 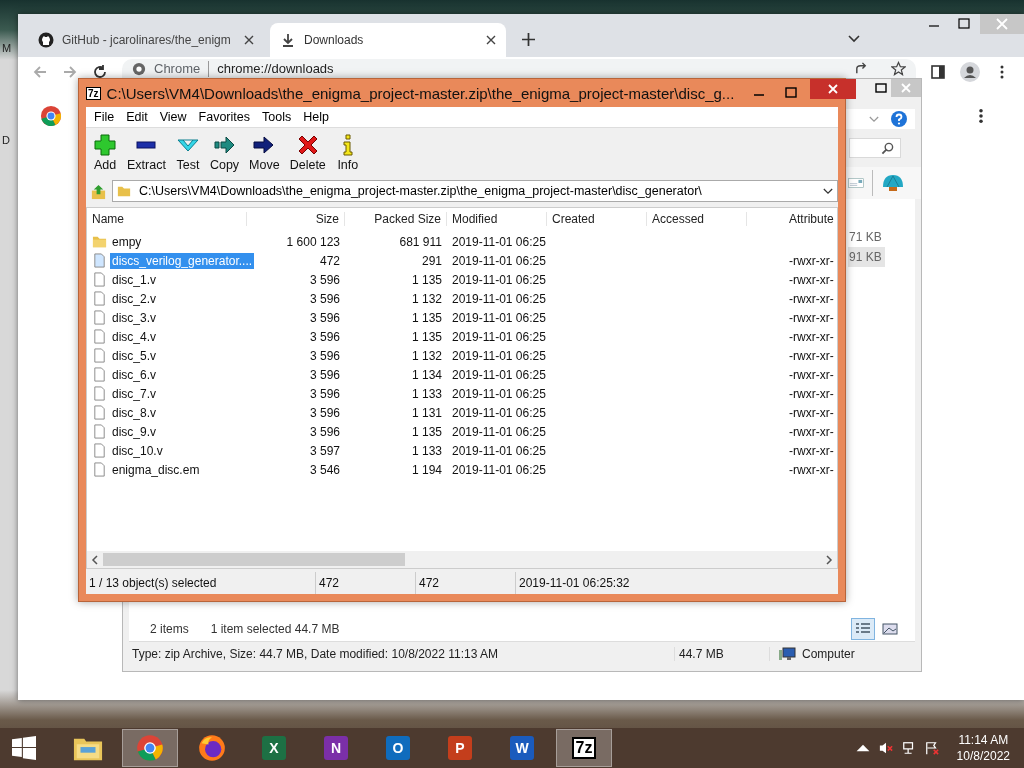 I want to click on column-header: Modified, so click(x=497, y=219).